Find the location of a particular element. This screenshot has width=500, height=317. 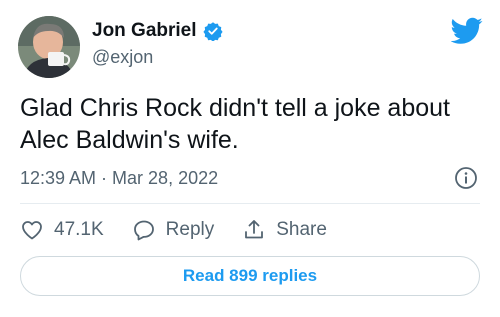

share-label: Share is located at coordinates (301, 229).